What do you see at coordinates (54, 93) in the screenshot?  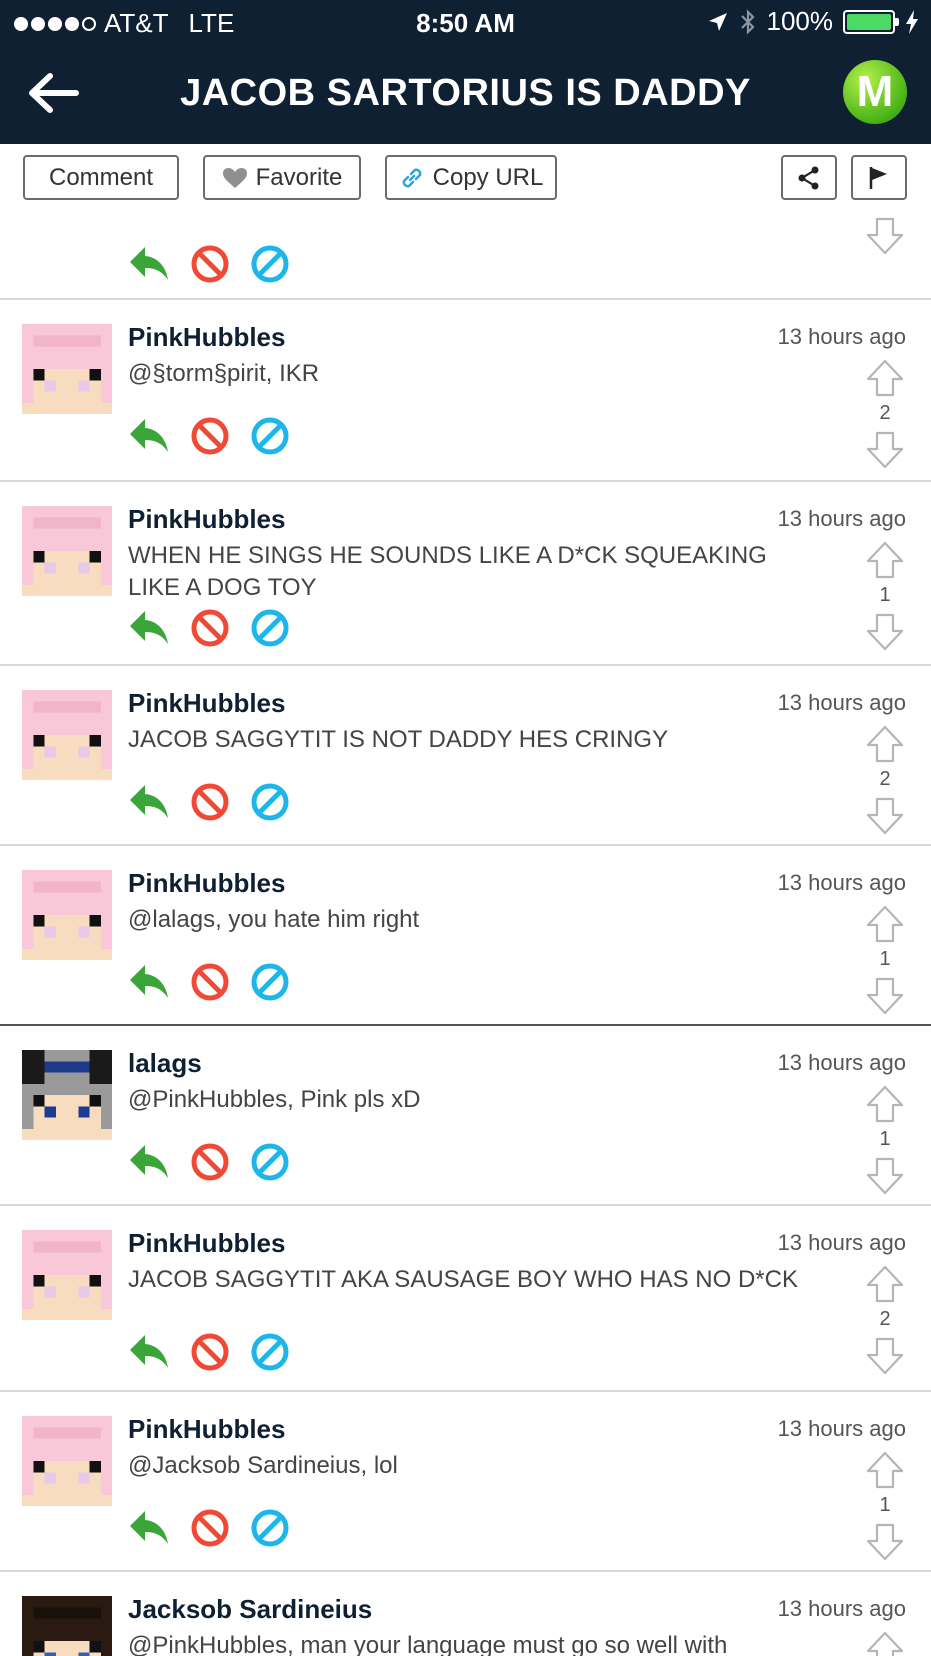 I see `back-arrow-icon` at bounding box center [54, 93].